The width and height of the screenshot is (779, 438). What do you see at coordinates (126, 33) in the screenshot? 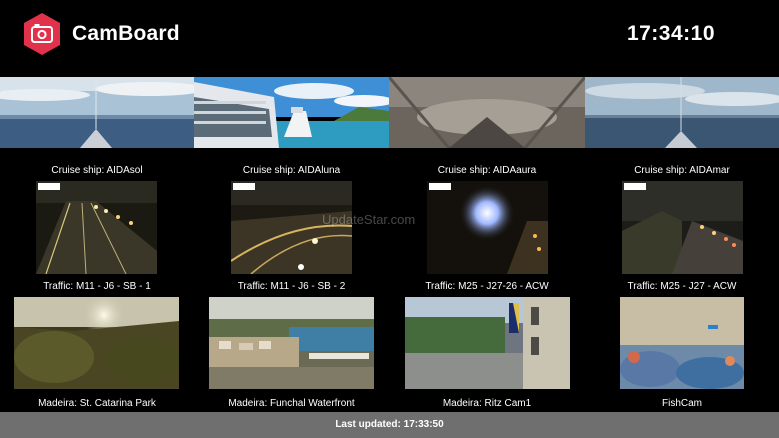
I see `app-title: CamBoard` at bounding box center [126, 33].